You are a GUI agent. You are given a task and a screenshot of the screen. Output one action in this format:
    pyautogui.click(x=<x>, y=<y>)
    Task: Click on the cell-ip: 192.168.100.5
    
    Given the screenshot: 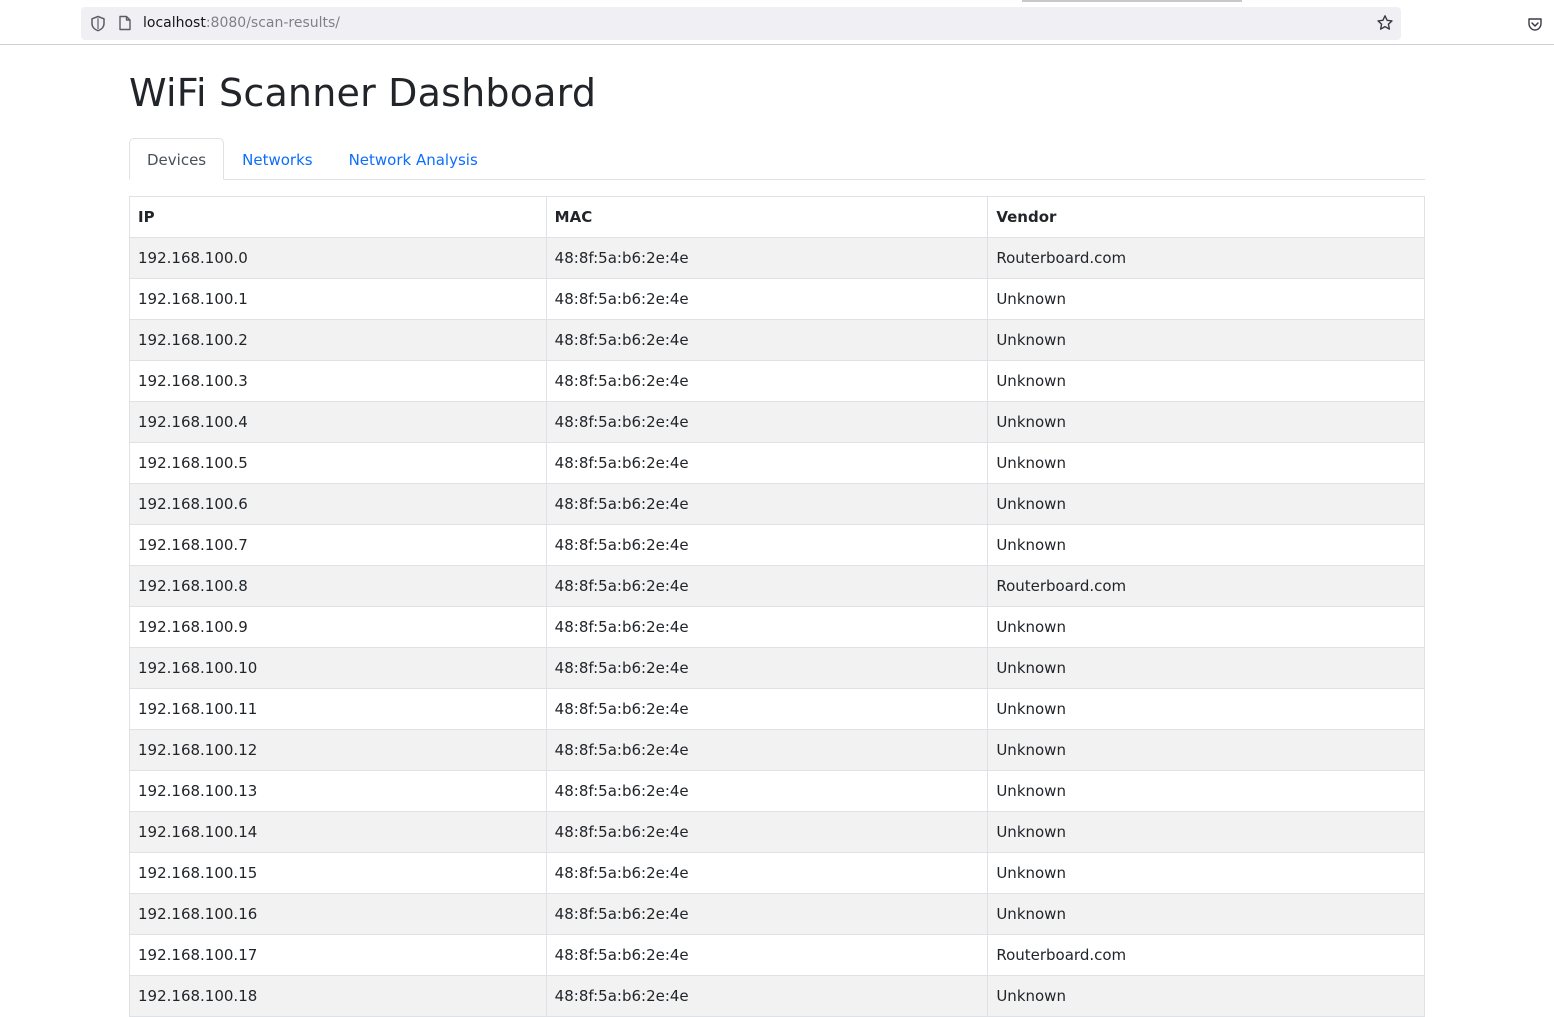 What is the action you would take?
    pyautogui.click(x=338, y=463)
    